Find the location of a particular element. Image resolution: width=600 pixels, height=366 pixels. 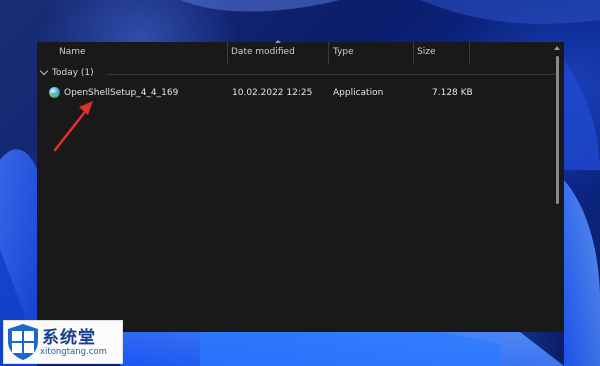

red-arrow-icon is located at coordinates (73, 126).